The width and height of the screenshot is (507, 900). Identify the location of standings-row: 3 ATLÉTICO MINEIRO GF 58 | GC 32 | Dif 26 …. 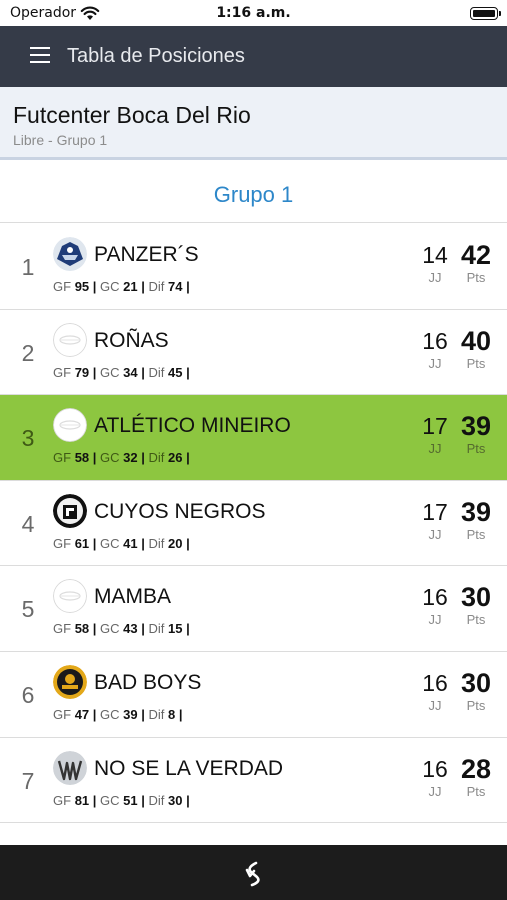
(253, 438).